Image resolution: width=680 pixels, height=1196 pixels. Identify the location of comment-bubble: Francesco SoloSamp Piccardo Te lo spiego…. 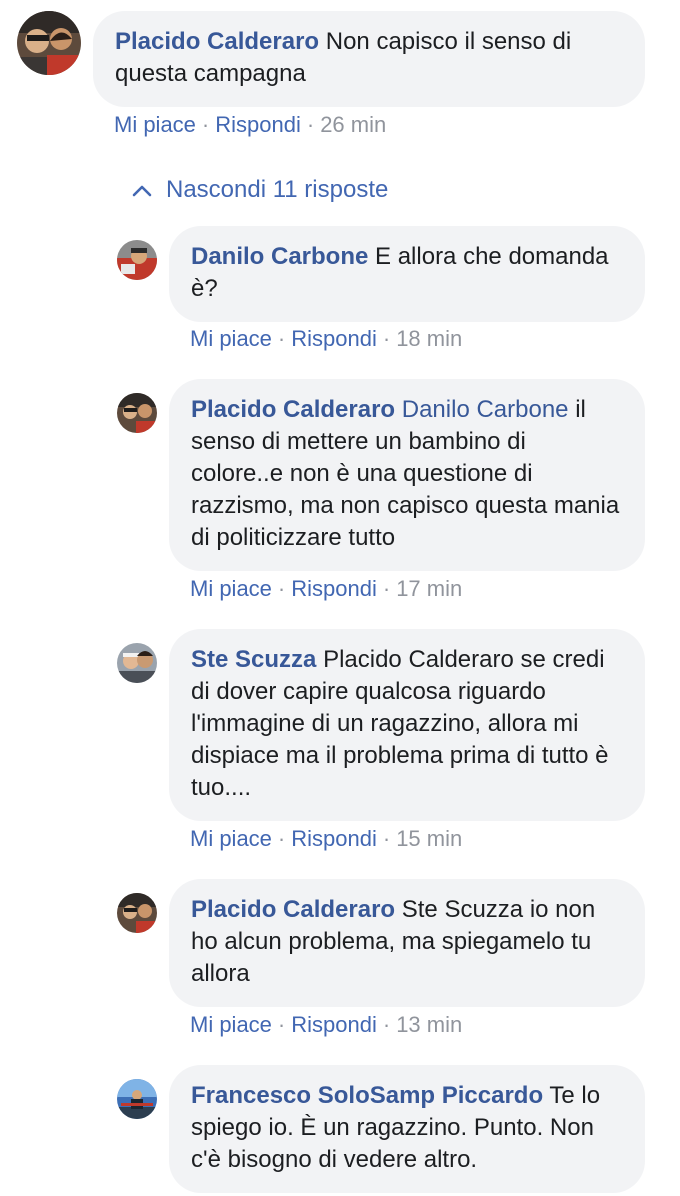
(407, 1129).